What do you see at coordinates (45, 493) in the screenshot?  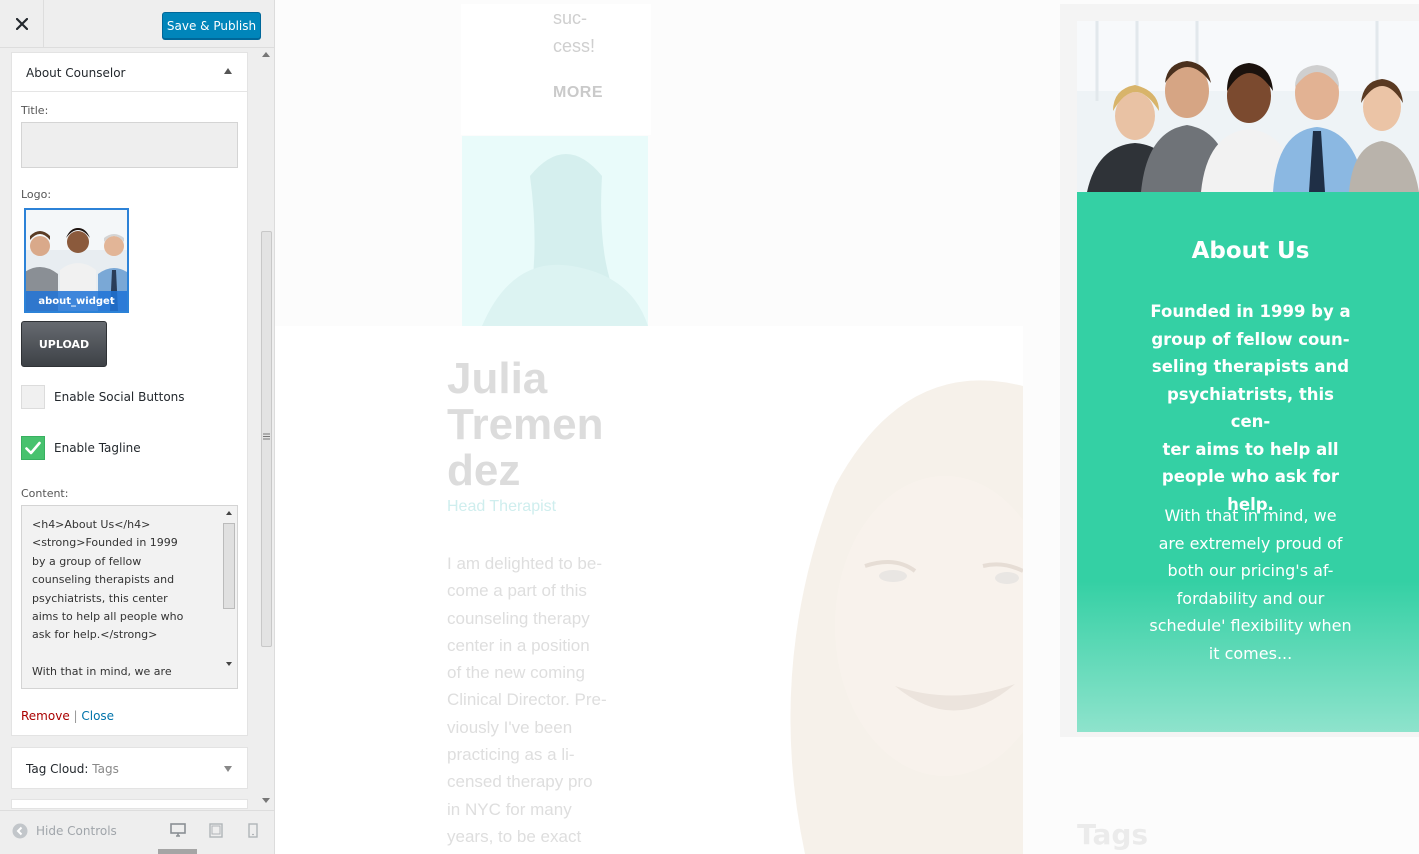 I see `content-label: Content:` at bounding box center [45, 493].